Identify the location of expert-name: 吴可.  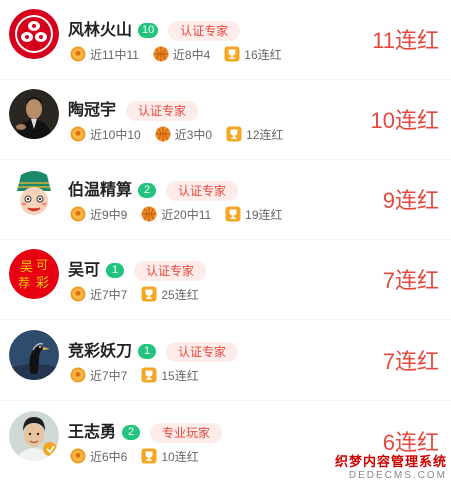
(84, 270).